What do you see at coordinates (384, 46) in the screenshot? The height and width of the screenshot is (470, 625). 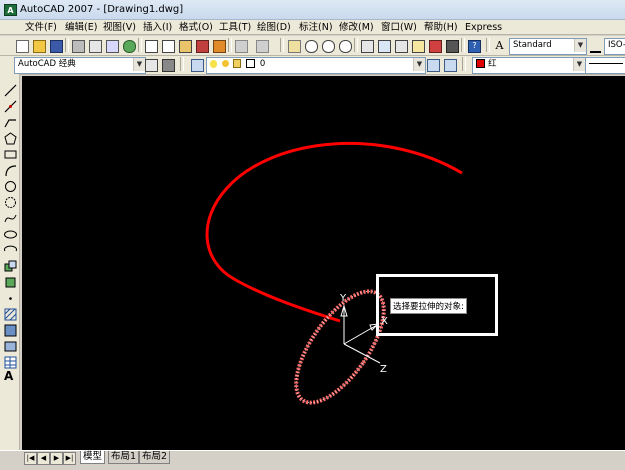 I see `design-center-icon` at bounding box center [384, 46].